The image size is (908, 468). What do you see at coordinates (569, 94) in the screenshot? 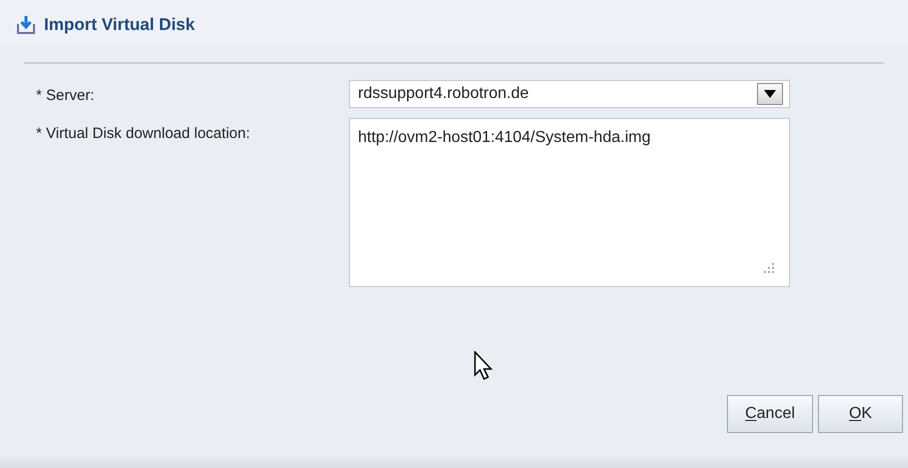
I see `server-dropdown: rdssupport4.robotron.de` at bounding box center [569, 94].